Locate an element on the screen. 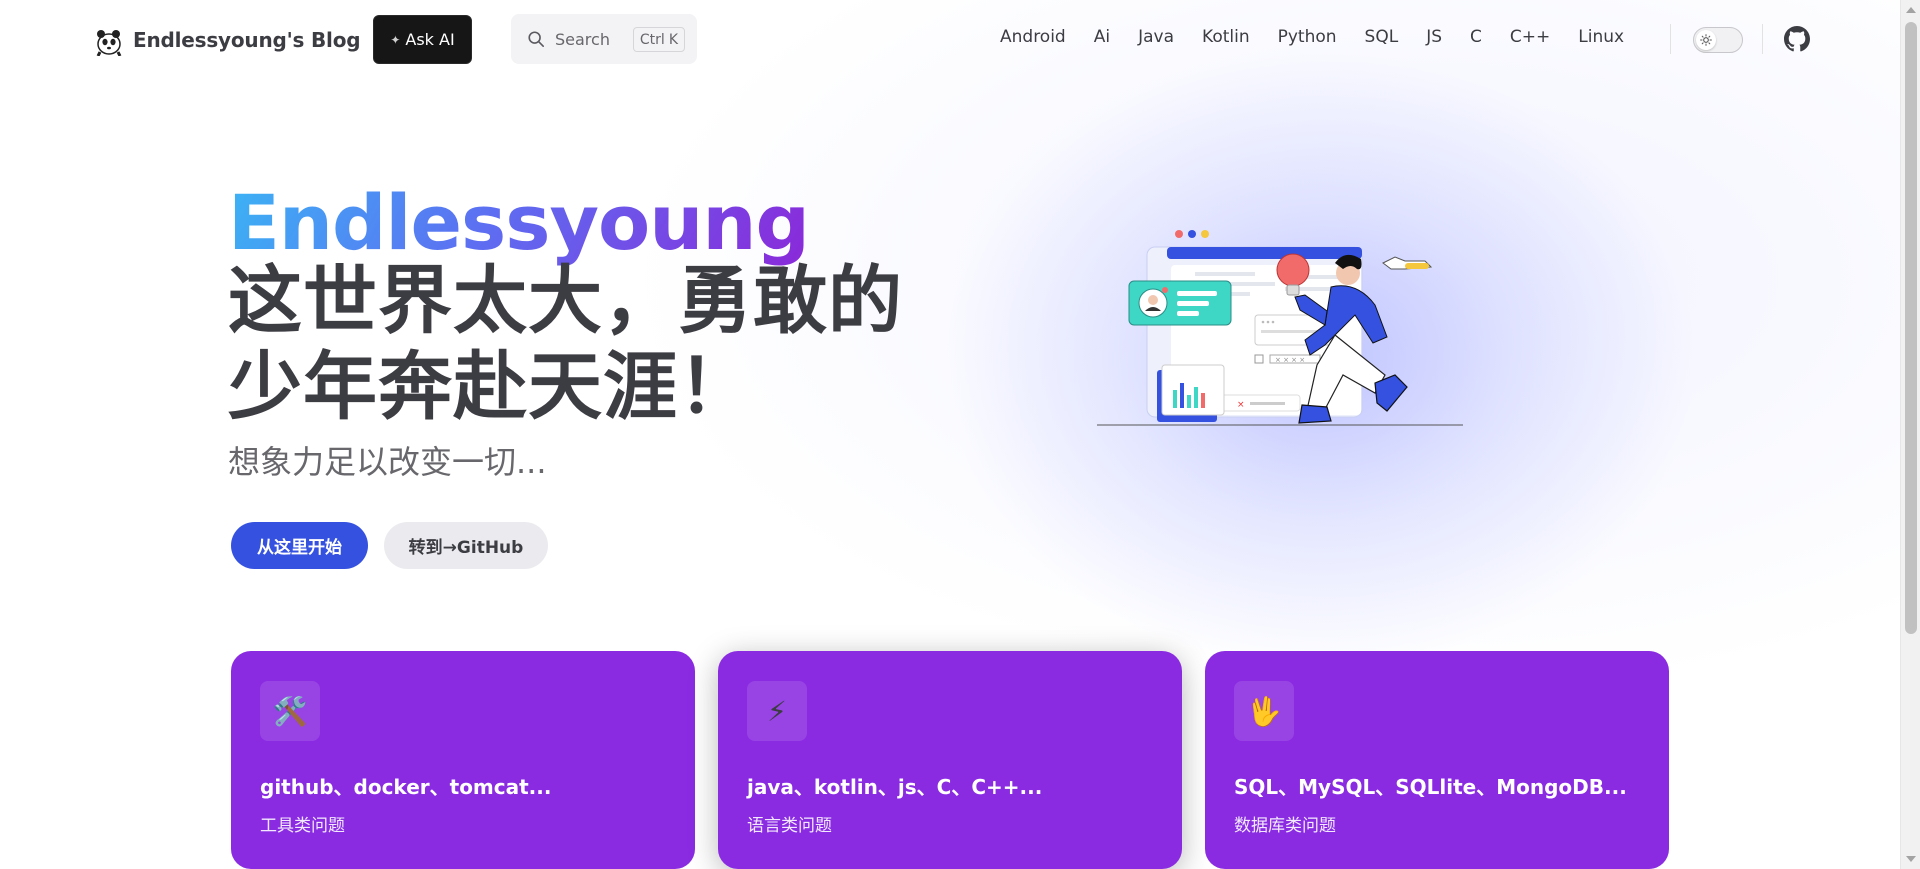  nav-item-linux: Linux is located at coordinates (1601, 37).